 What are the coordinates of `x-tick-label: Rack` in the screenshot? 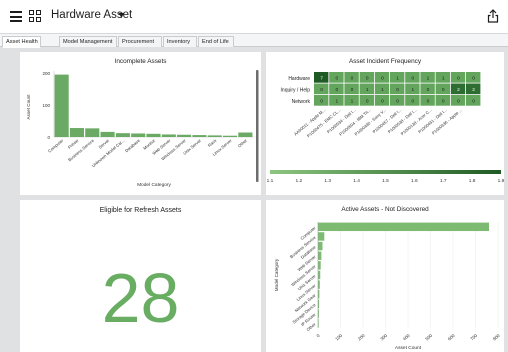 It's located at (212, 142).